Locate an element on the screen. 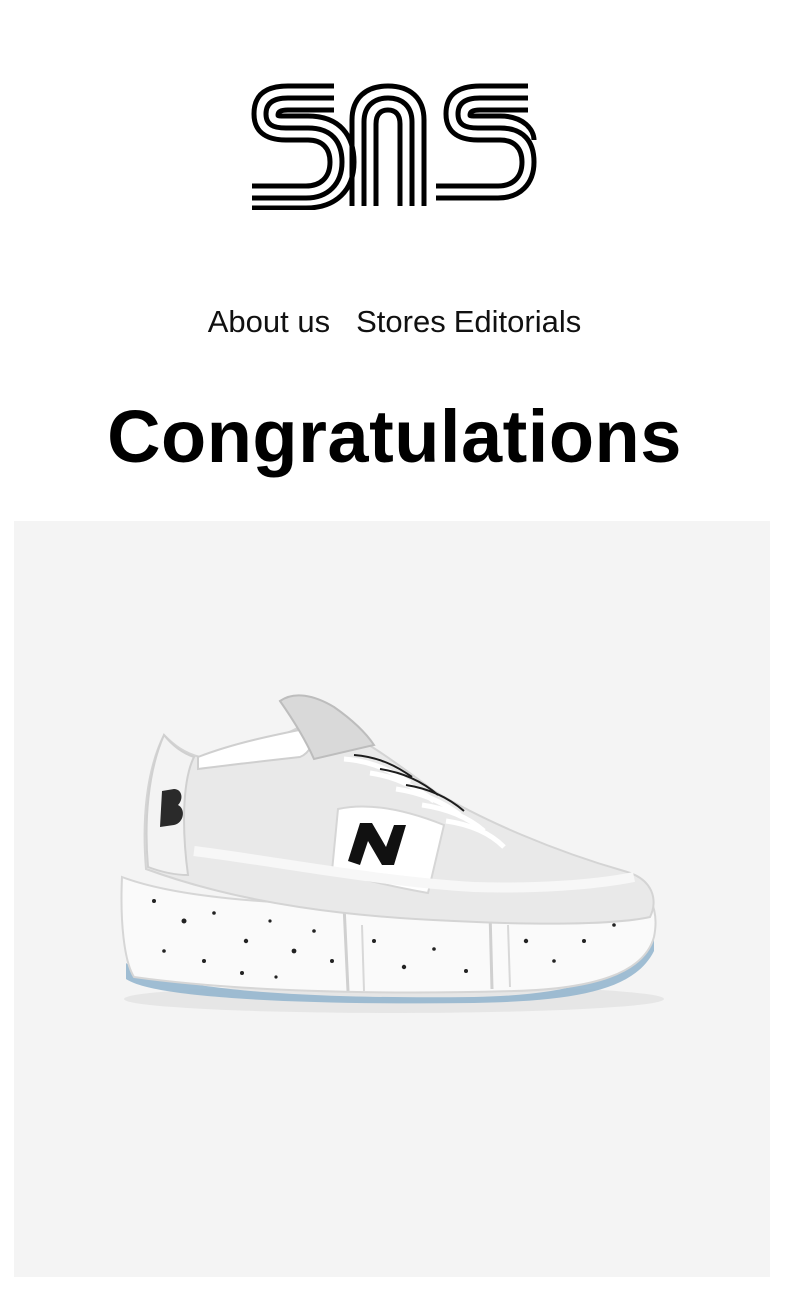 The height and width of the screenshot is (1312, 789). nav-item-about-us: About us is located at coordinates (269, 322).